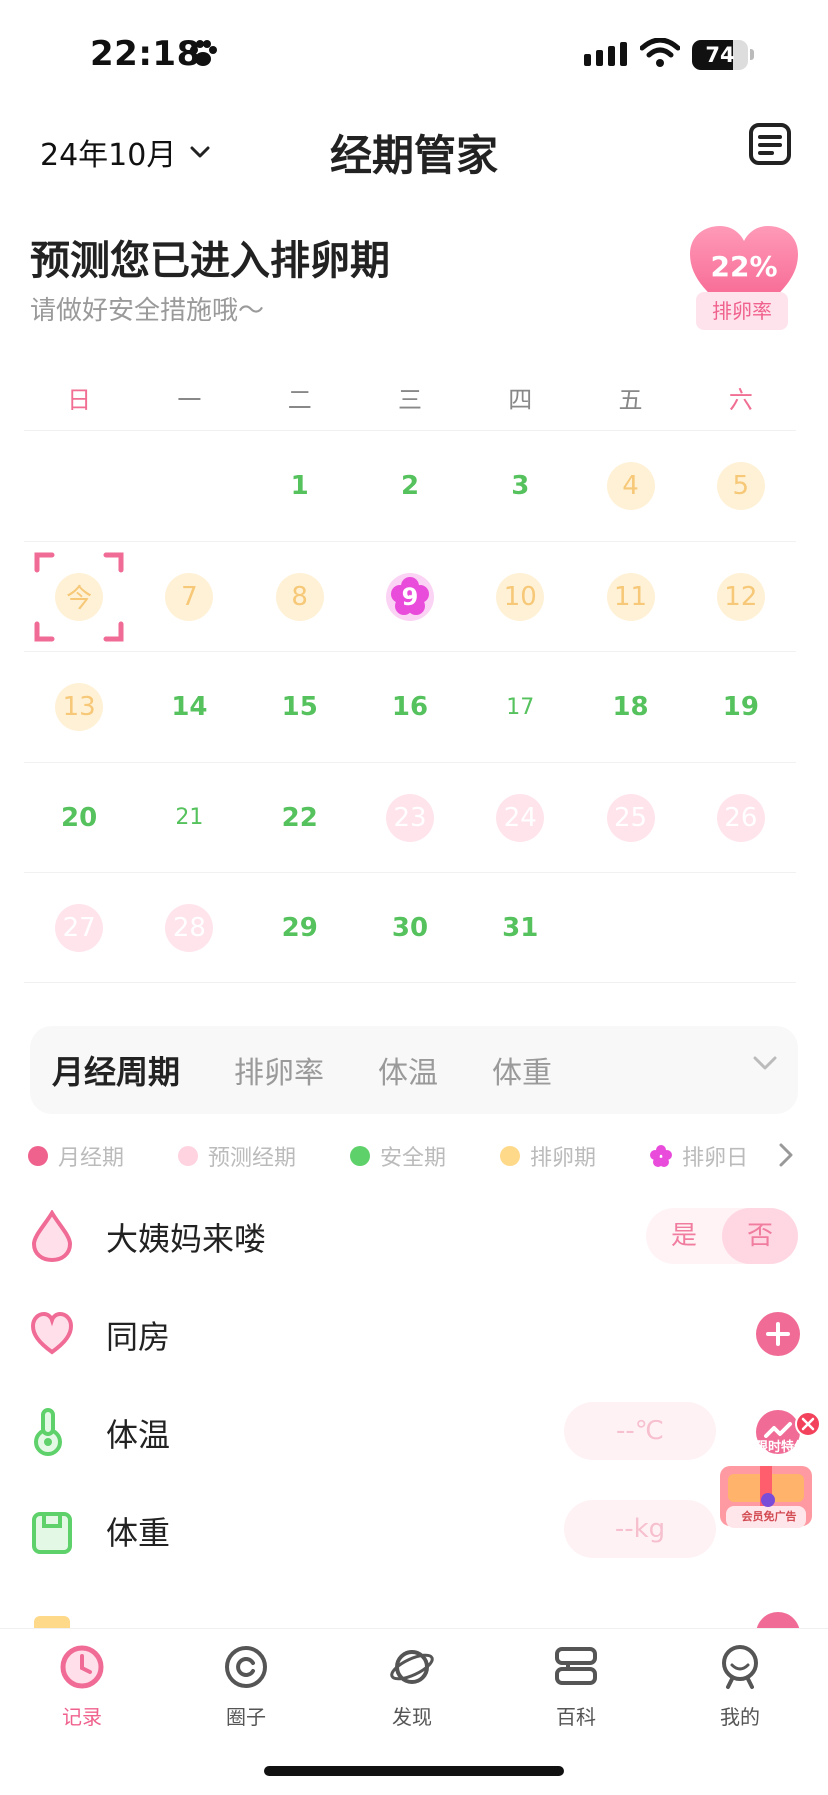 This screenshot has width=828, height=1795. Describe the element at coordinates (410, 818) in the screenshot. I see `calendar-day-cell: 23` at that location.